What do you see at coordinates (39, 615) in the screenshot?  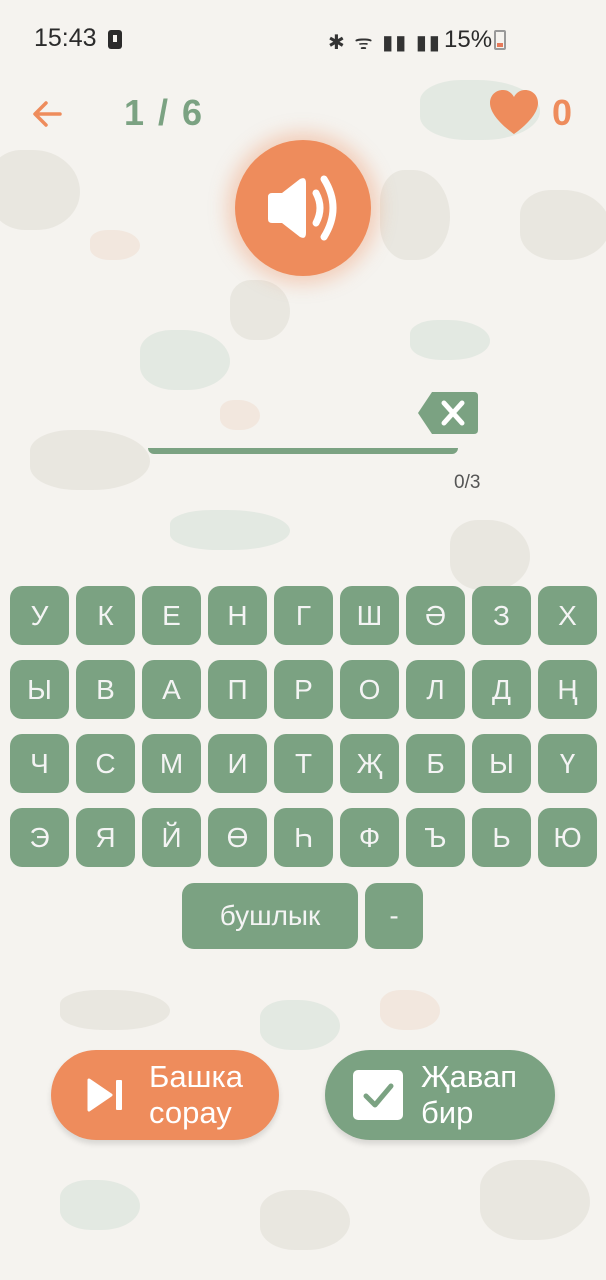 I see `key-u: У` at bounding box center [39, 615].